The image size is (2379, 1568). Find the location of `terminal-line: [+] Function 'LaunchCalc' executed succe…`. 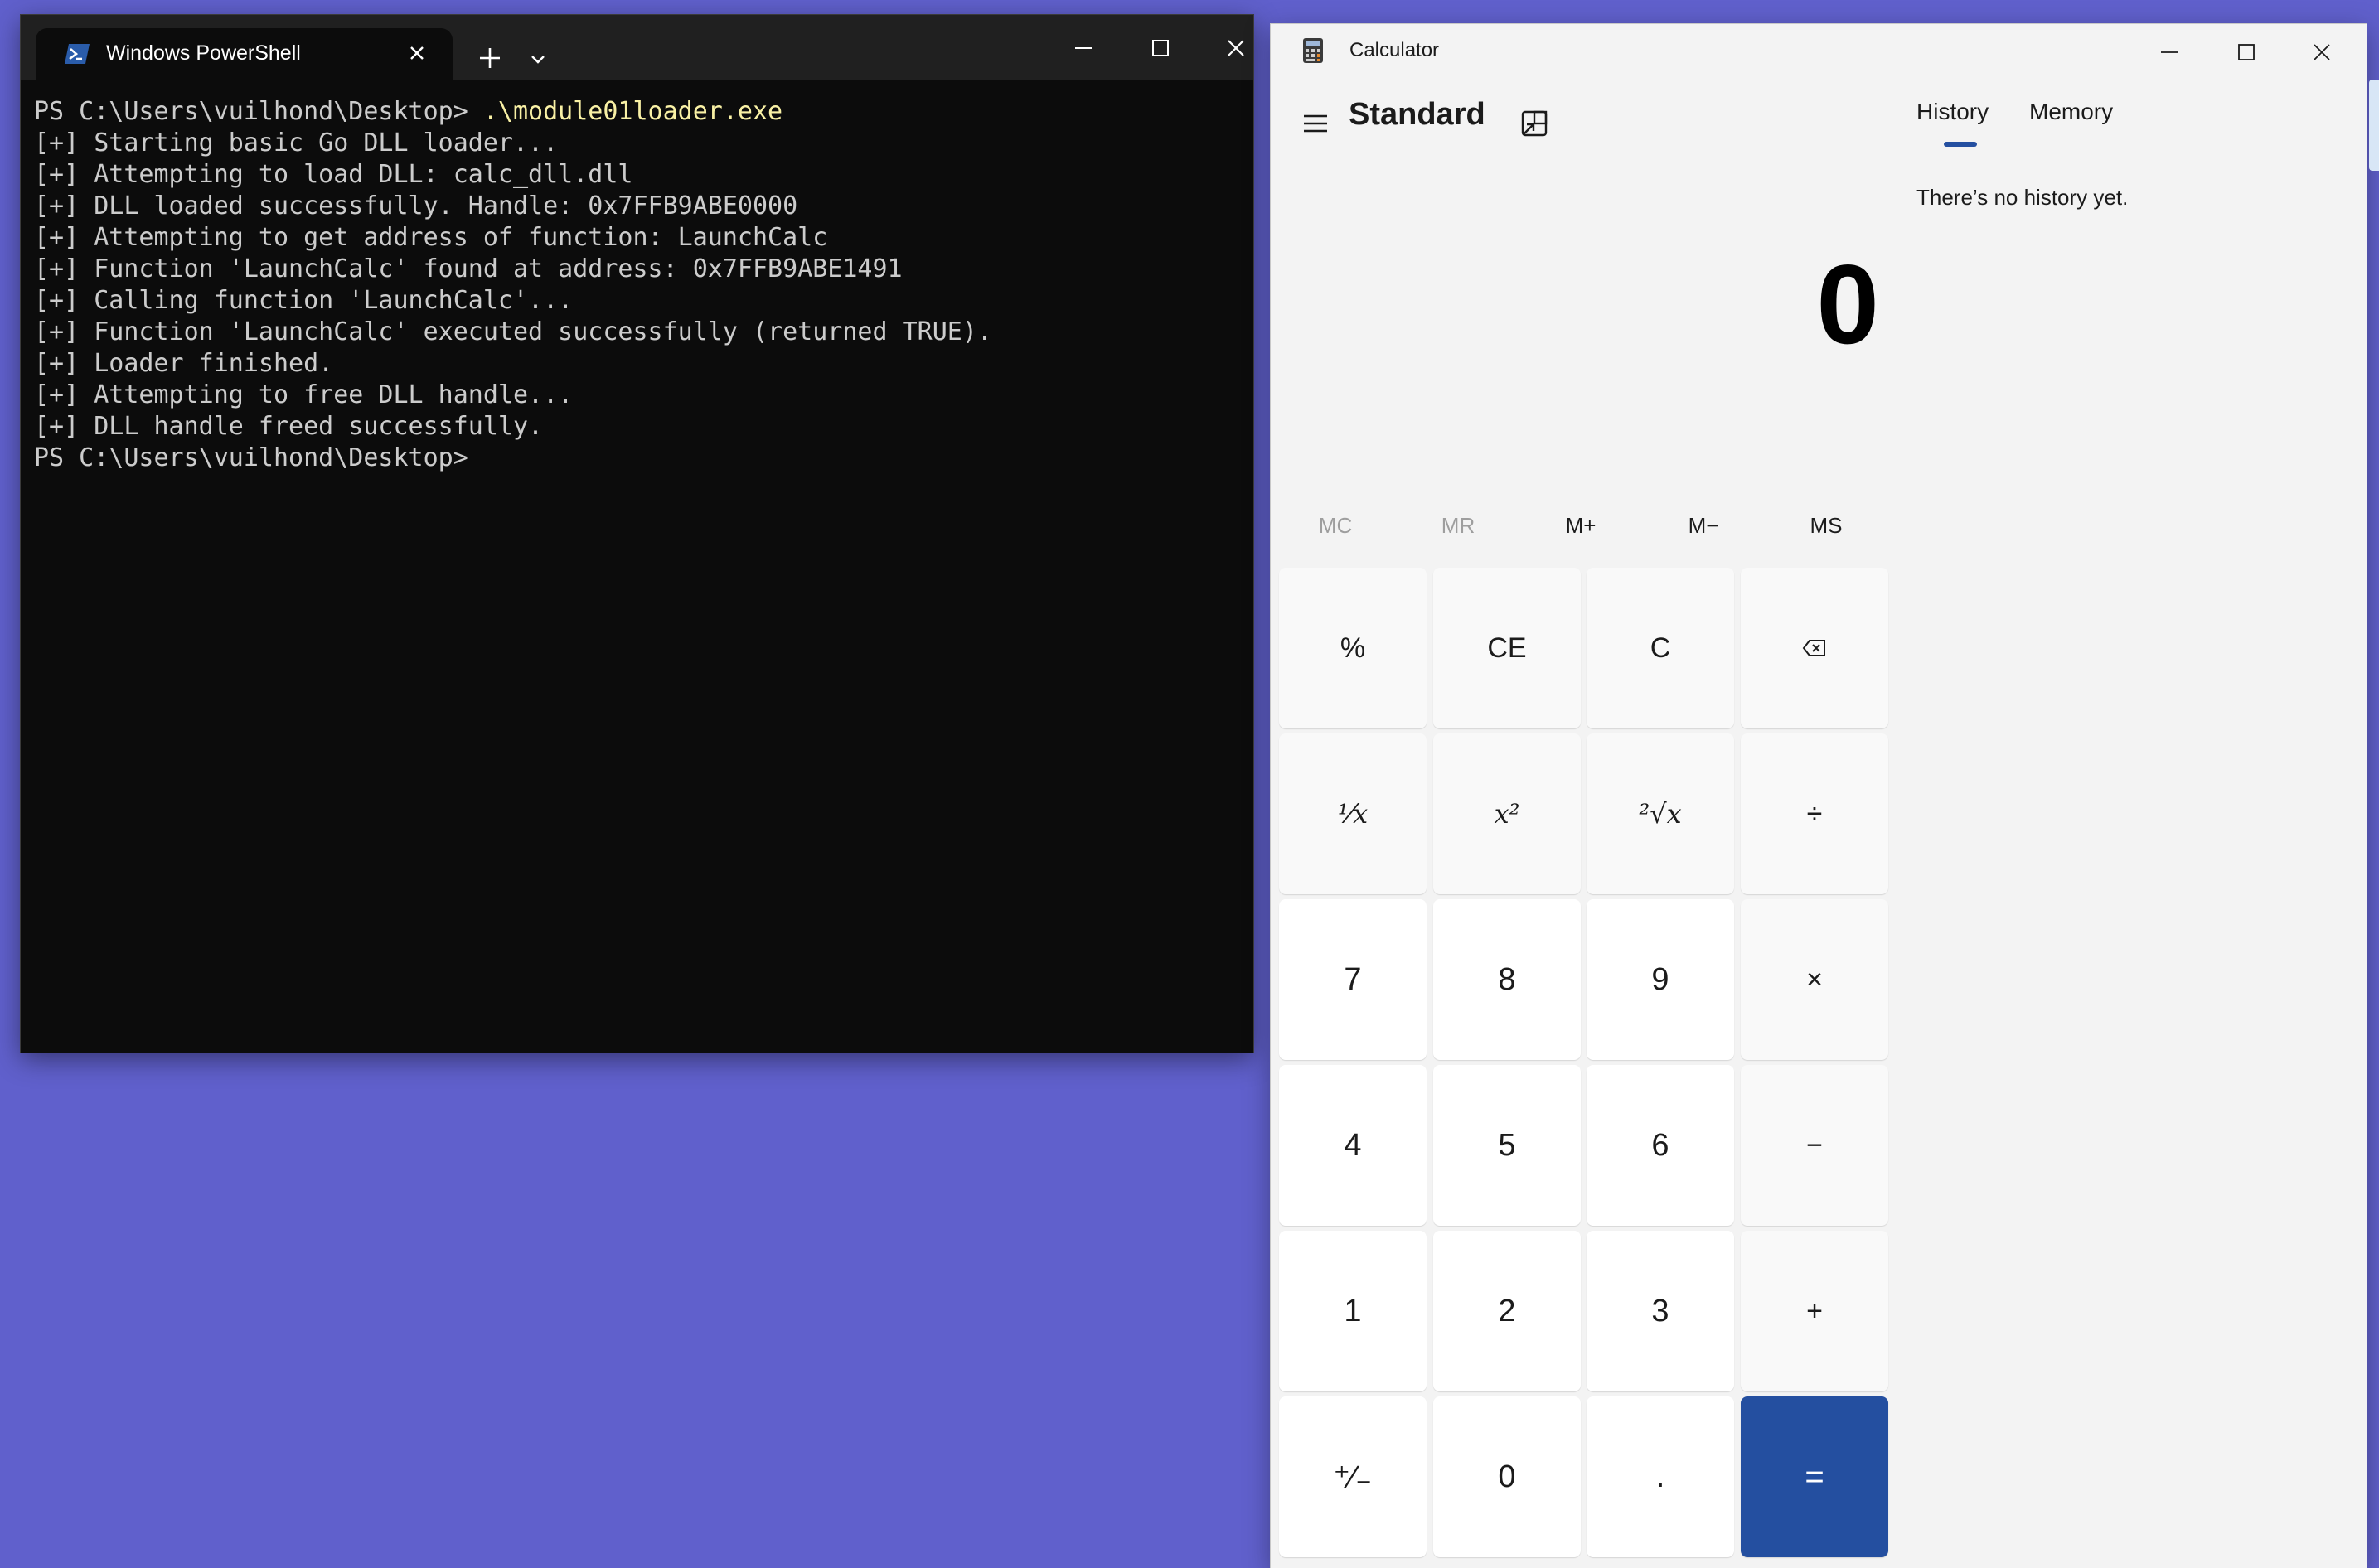

terminal-line: [+] Function 'LaunchCalc' executed succe… is located at coordinates (513, 331).